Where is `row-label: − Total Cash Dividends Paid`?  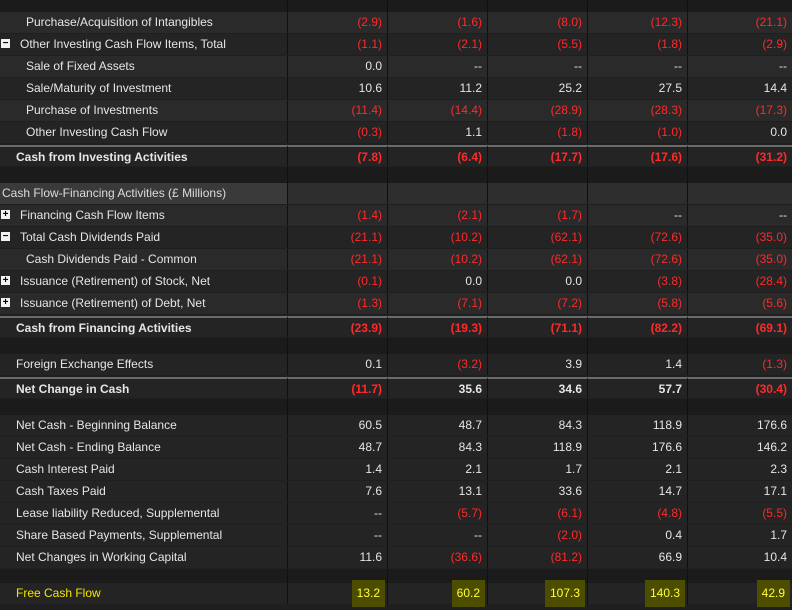 row-label: − Total Cash Dividends Paid is located at coordinates (144, 237).